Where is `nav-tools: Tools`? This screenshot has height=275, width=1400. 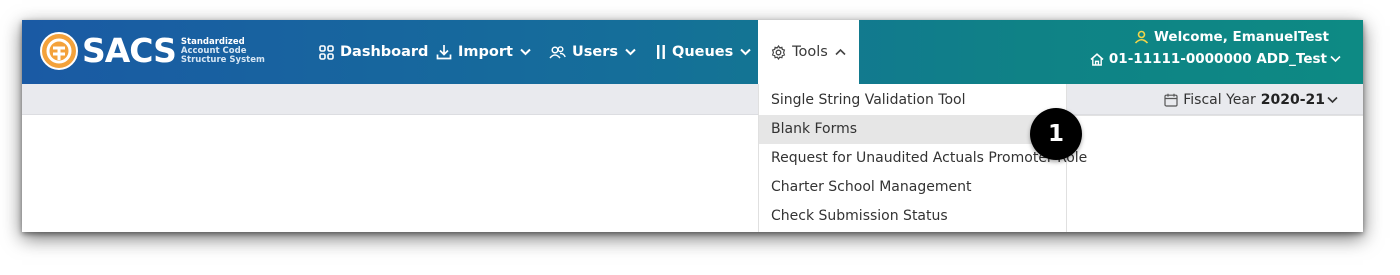 nav-tools: Tools is located at coordinates (808, 52).